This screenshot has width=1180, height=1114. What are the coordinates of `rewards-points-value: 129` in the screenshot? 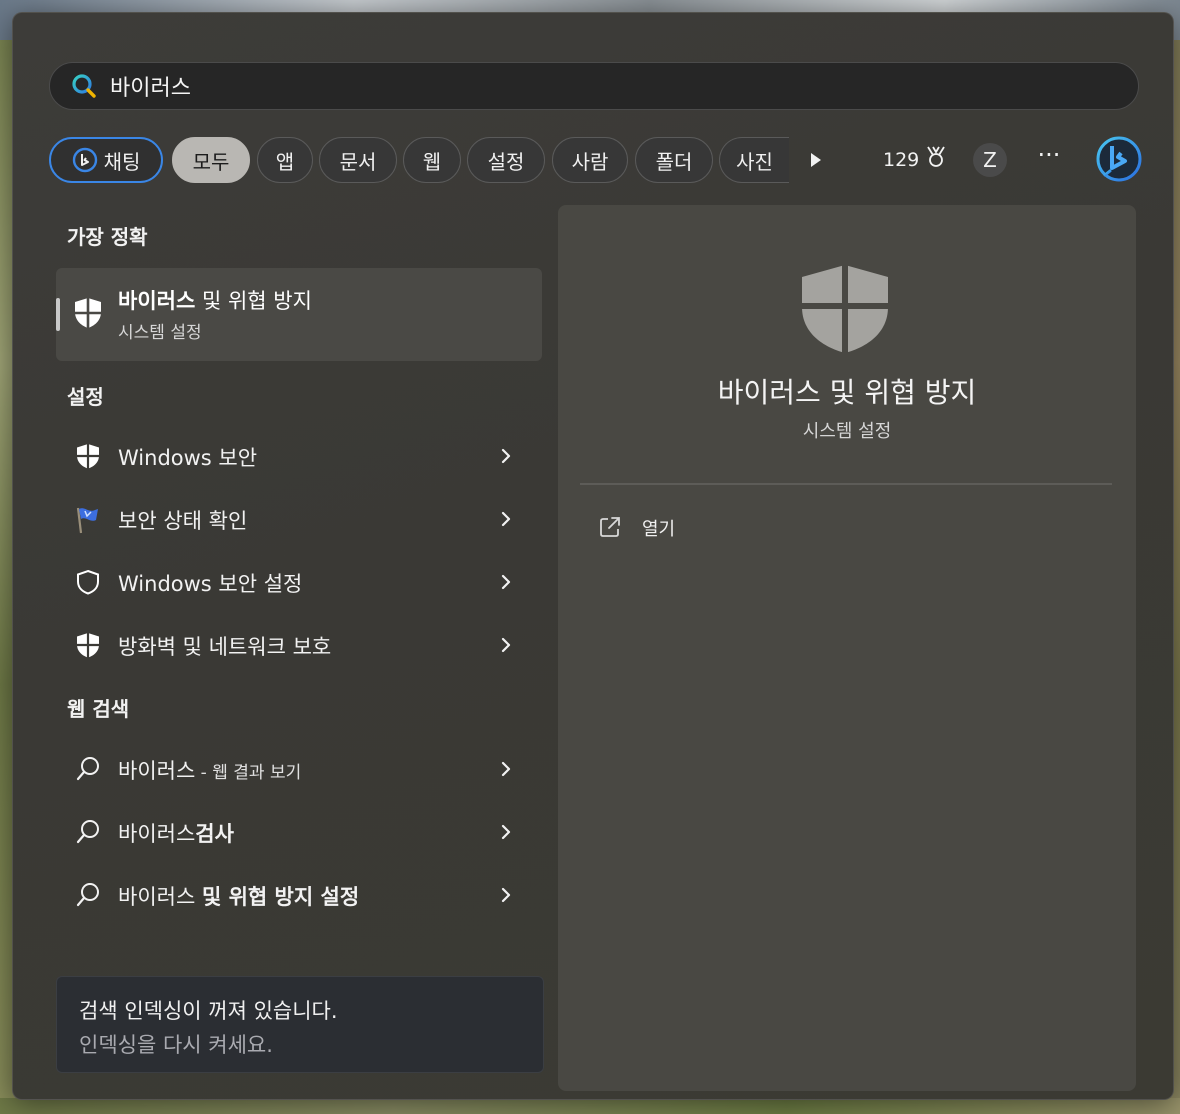 It's located at (901, 159).